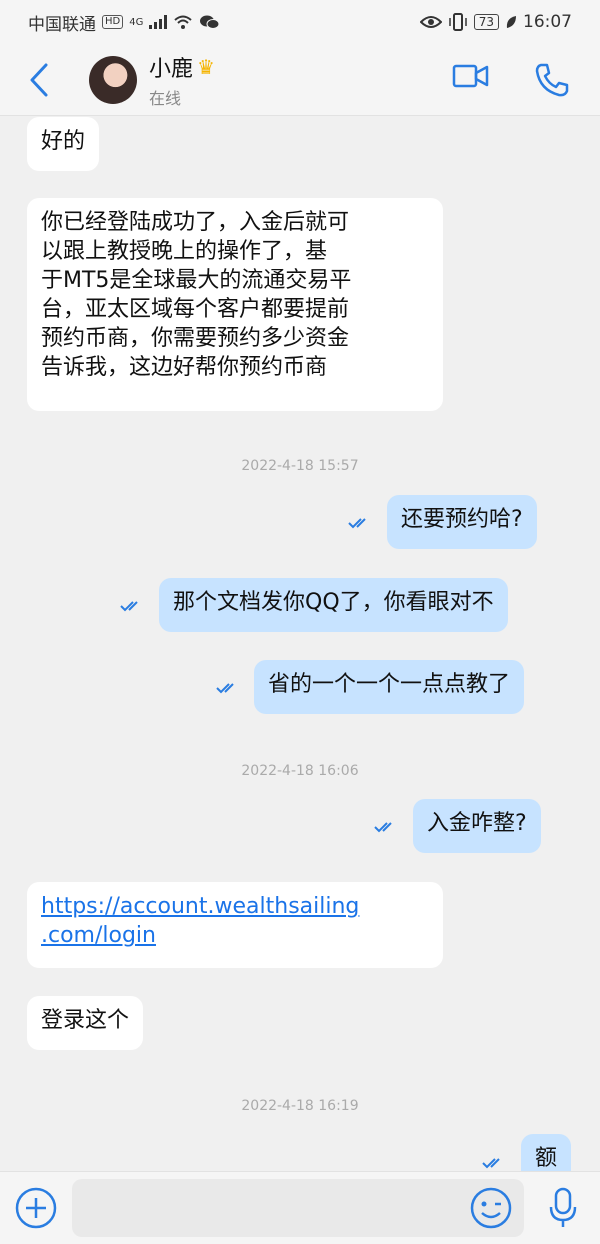  I want to click on message-outgoing: 省的一个一个一点点教了, so click(389, 687).